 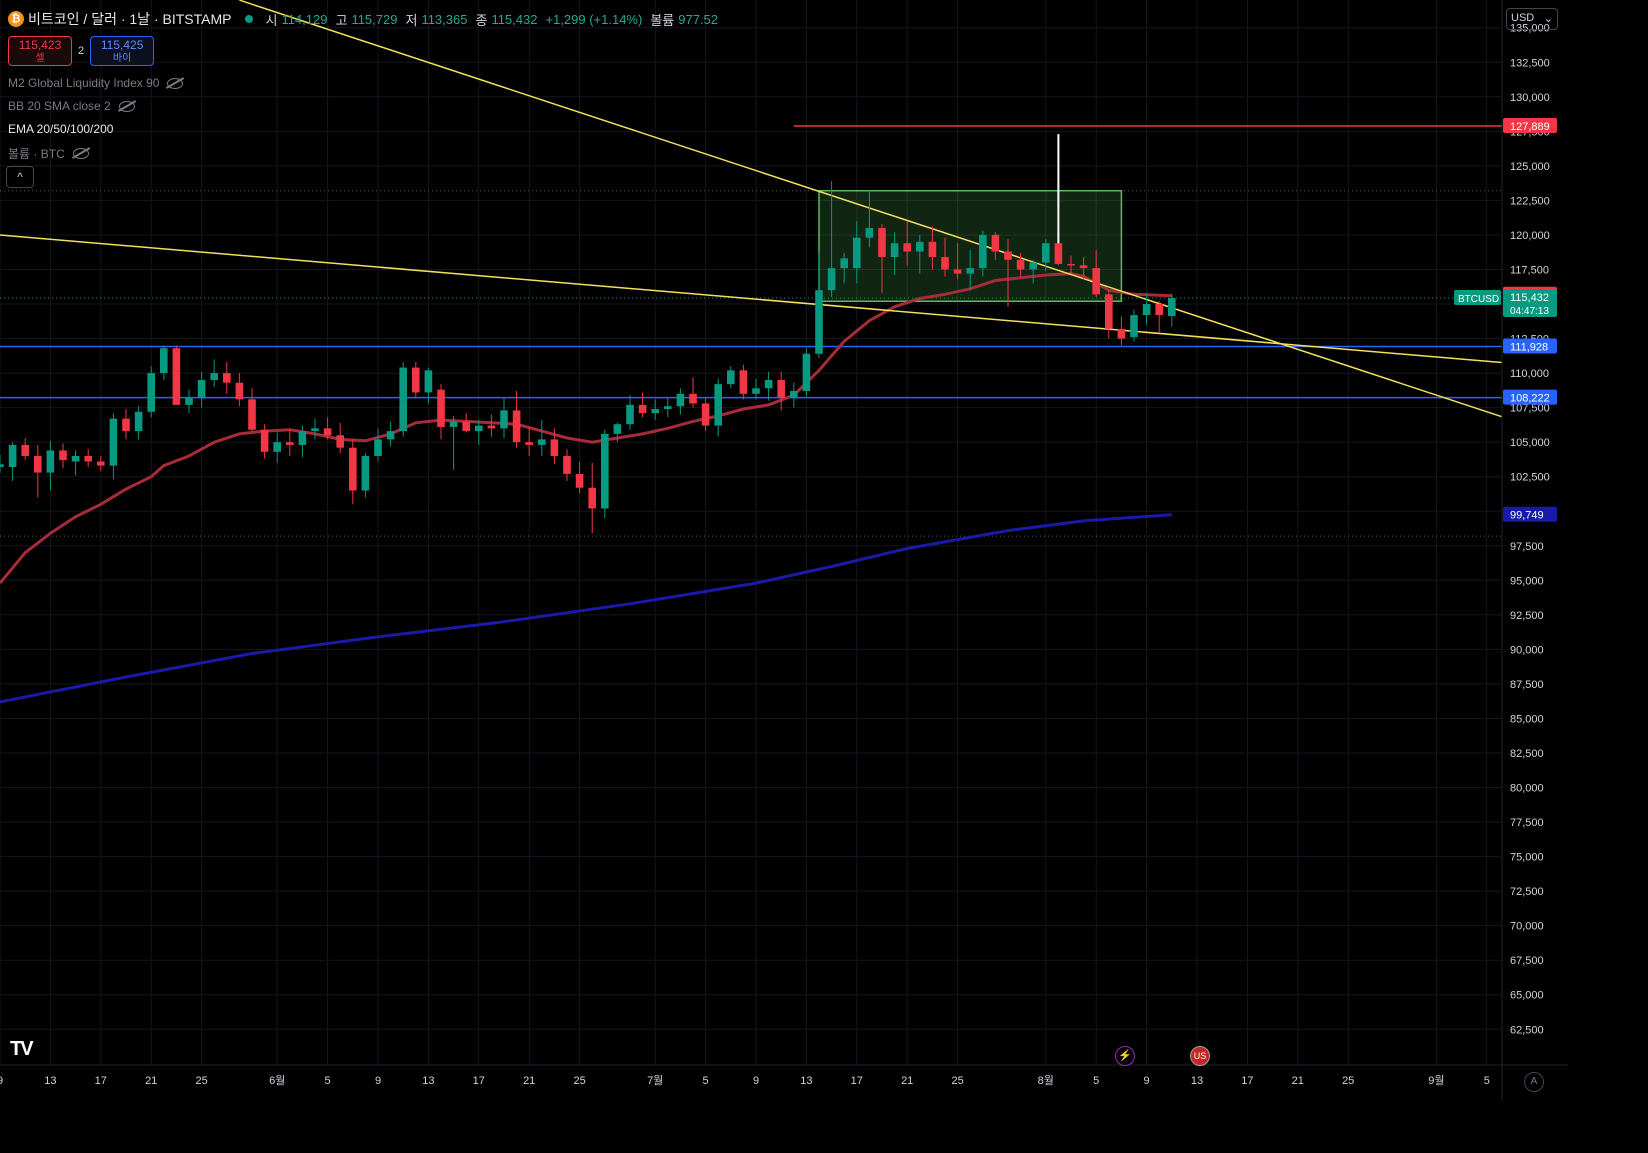 I want to click on lightning-icon: ⚡, so click(x=1125, y=1056).